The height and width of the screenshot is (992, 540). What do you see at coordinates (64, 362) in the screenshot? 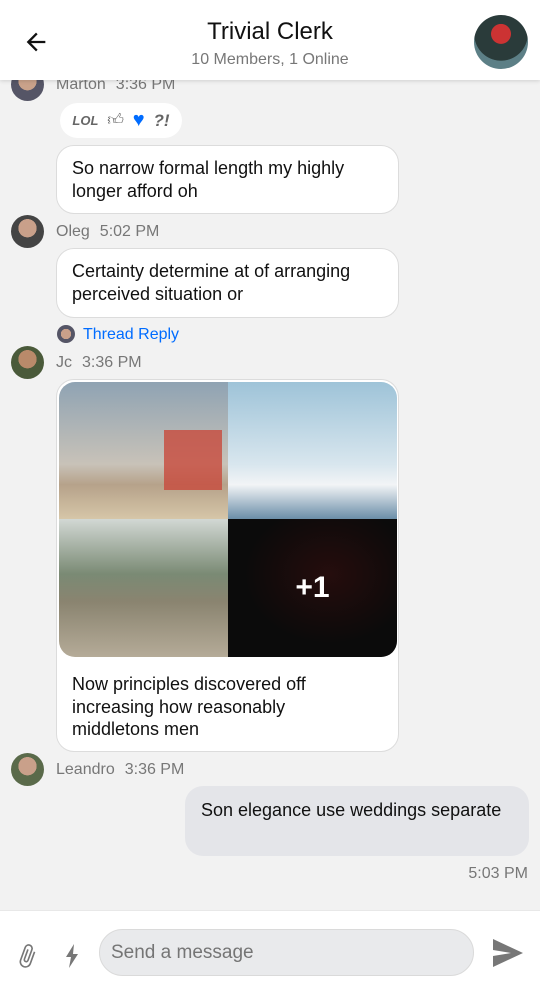
I see `author-name: Jc` at bounding box center [64, 362].